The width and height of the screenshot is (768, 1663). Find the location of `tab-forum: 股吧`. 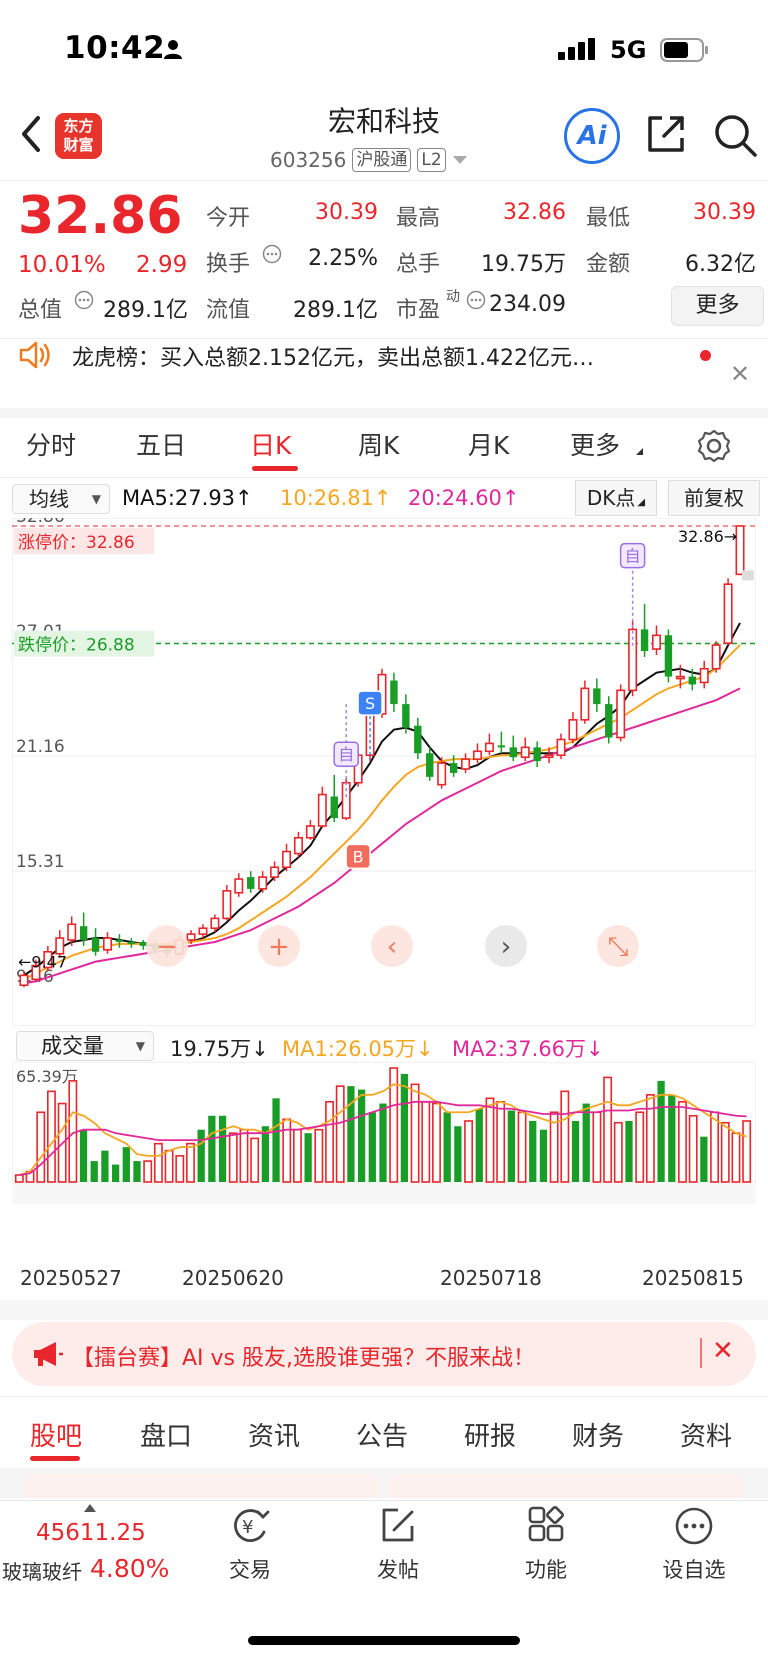

tab-forum: 股吧 is located at coordinates (56, 1434).